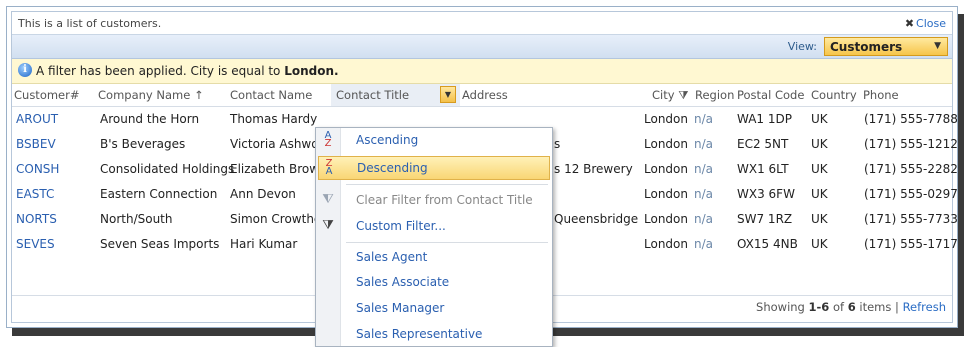  I want to click on grid-description: This is a list of customers., so click(90, 23).